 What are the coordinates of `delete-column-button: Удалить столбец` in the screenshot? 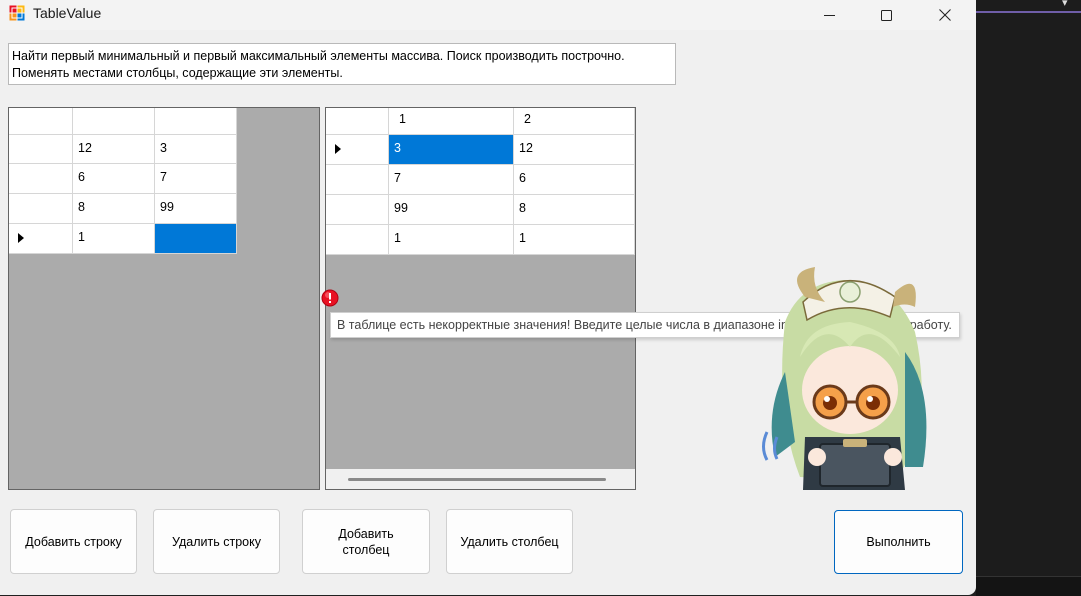 It's located at (509, 541).